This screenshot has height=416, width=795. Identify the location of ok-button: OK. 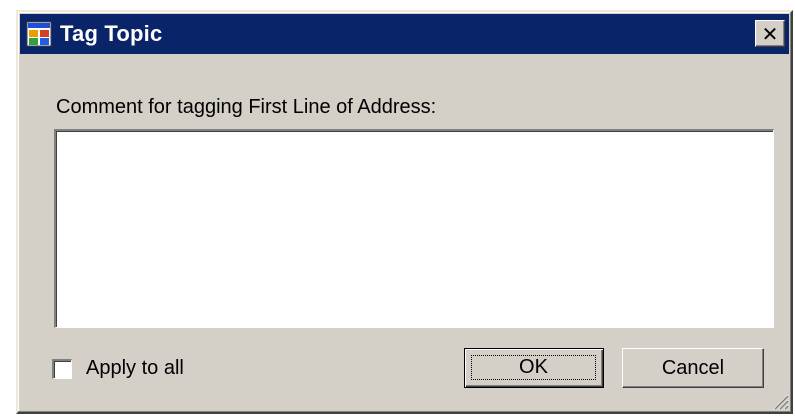
(534, 368).